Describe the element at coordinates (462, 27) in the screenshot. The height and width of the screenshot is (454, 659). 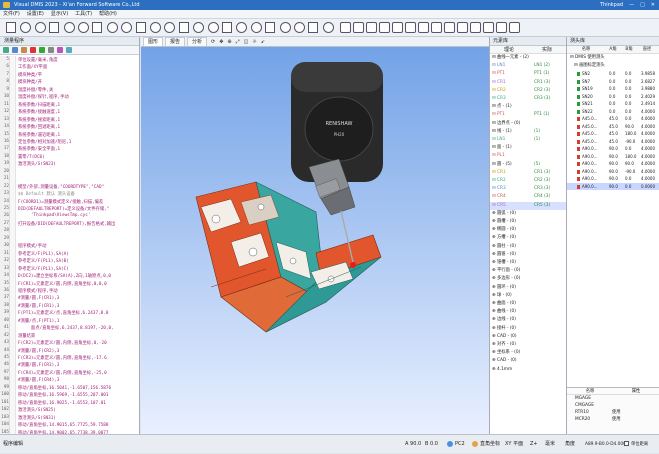
I see `tool2-9-icon` at that location.